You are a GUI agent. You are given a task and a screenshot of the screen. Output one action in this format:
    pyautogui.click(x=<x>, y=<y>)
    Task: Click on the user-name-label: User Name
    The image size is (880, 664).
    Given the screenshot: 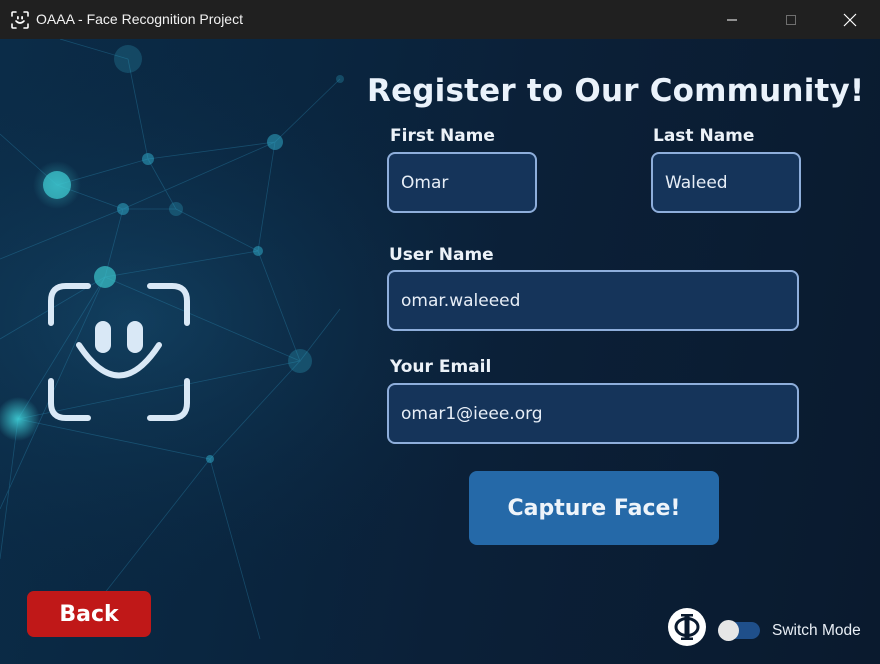 What is the action you would take?
    pyautogui.click(x=441, y=255)
    